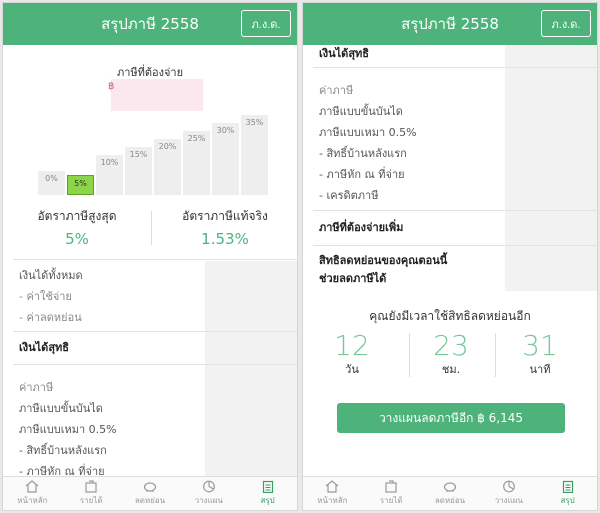  What do you see at coordinates (352, 345) in the screenshot?
I see `countdown-days-value: 12` at bounding box center [352, 345].